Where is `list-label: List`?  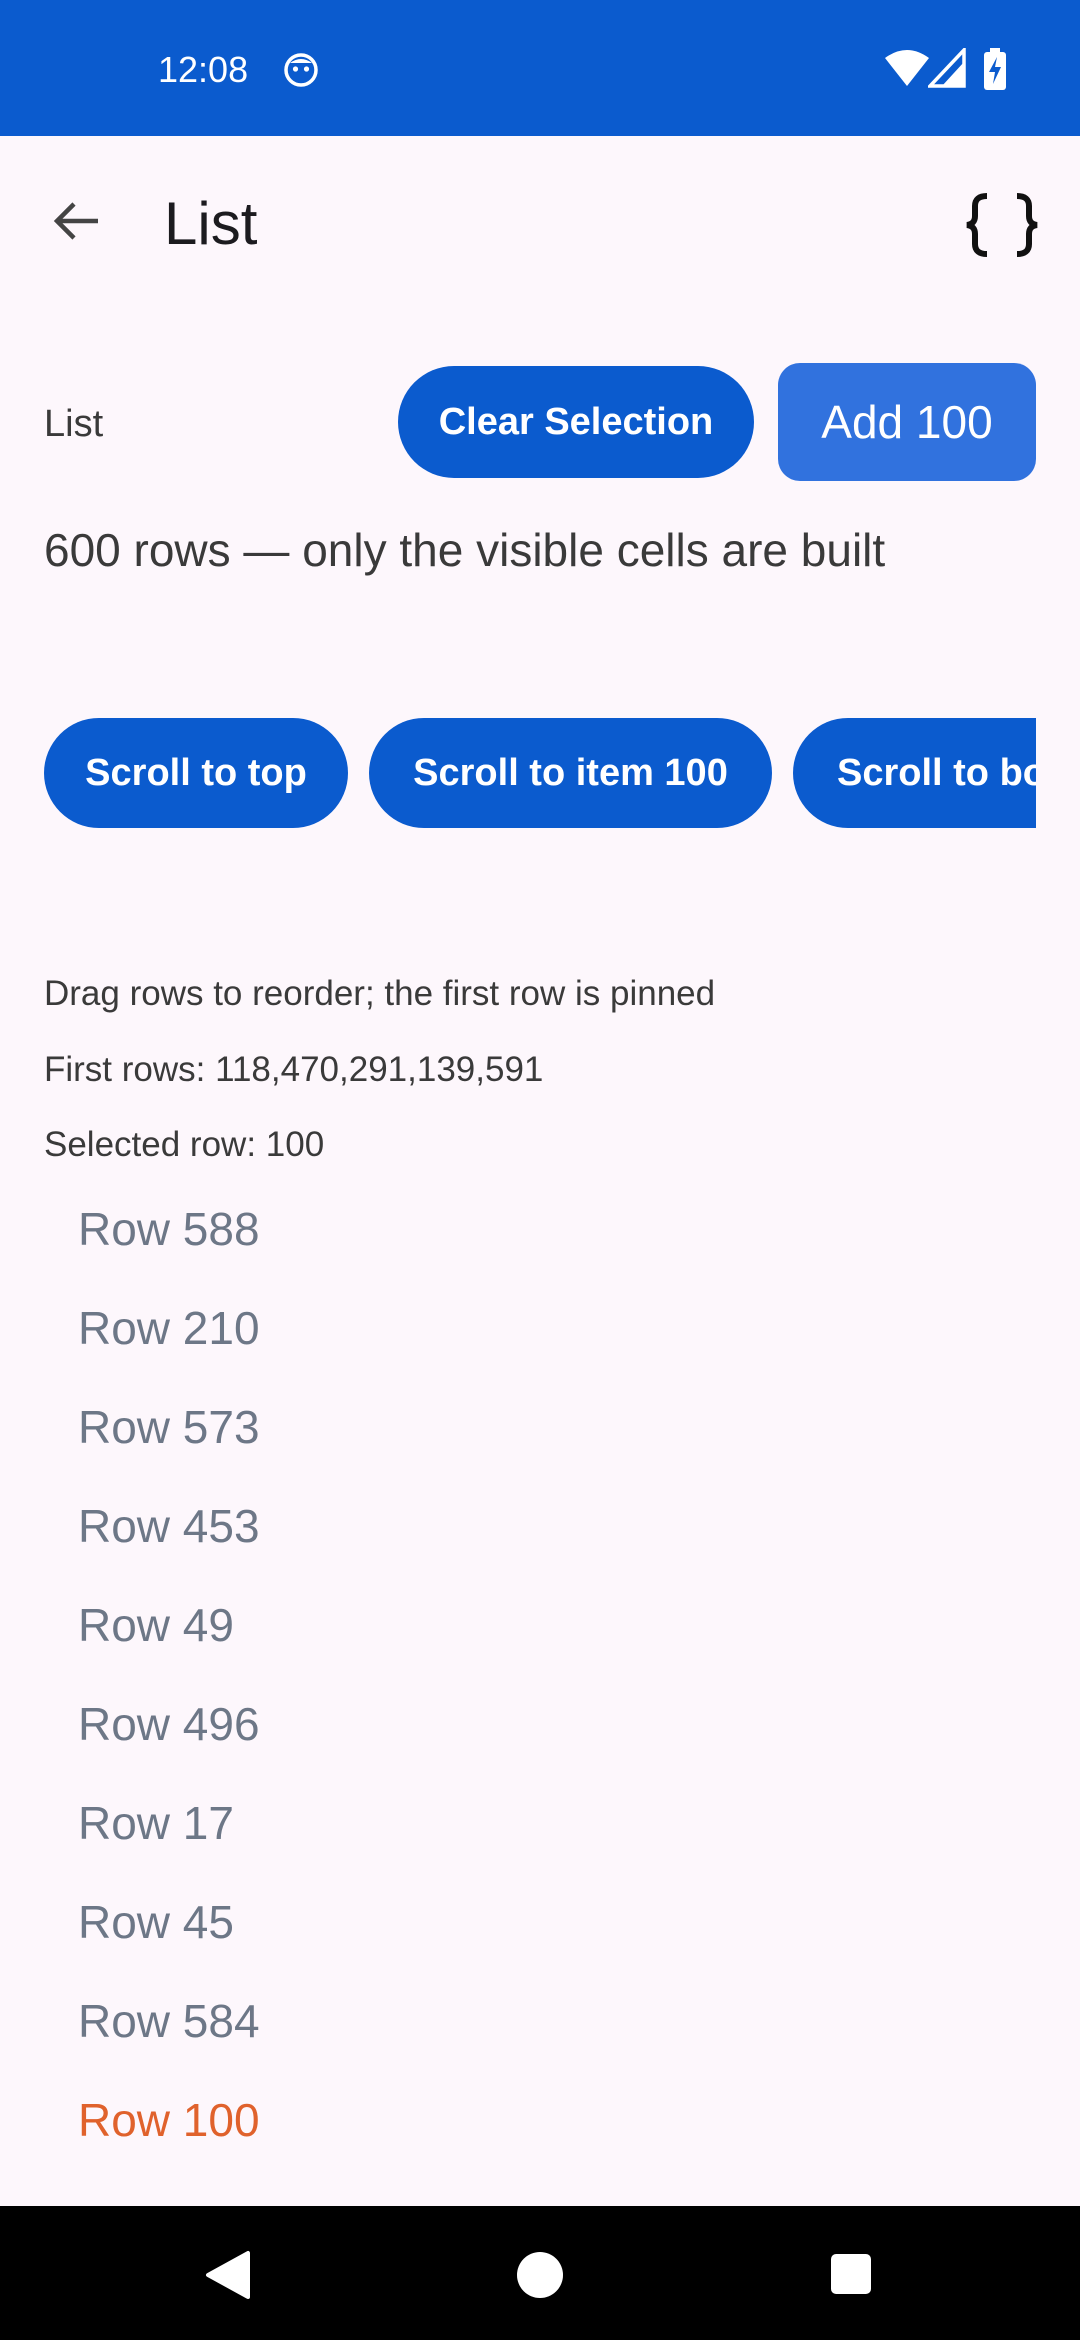
list-label: List is located at coordinates (74, 424).